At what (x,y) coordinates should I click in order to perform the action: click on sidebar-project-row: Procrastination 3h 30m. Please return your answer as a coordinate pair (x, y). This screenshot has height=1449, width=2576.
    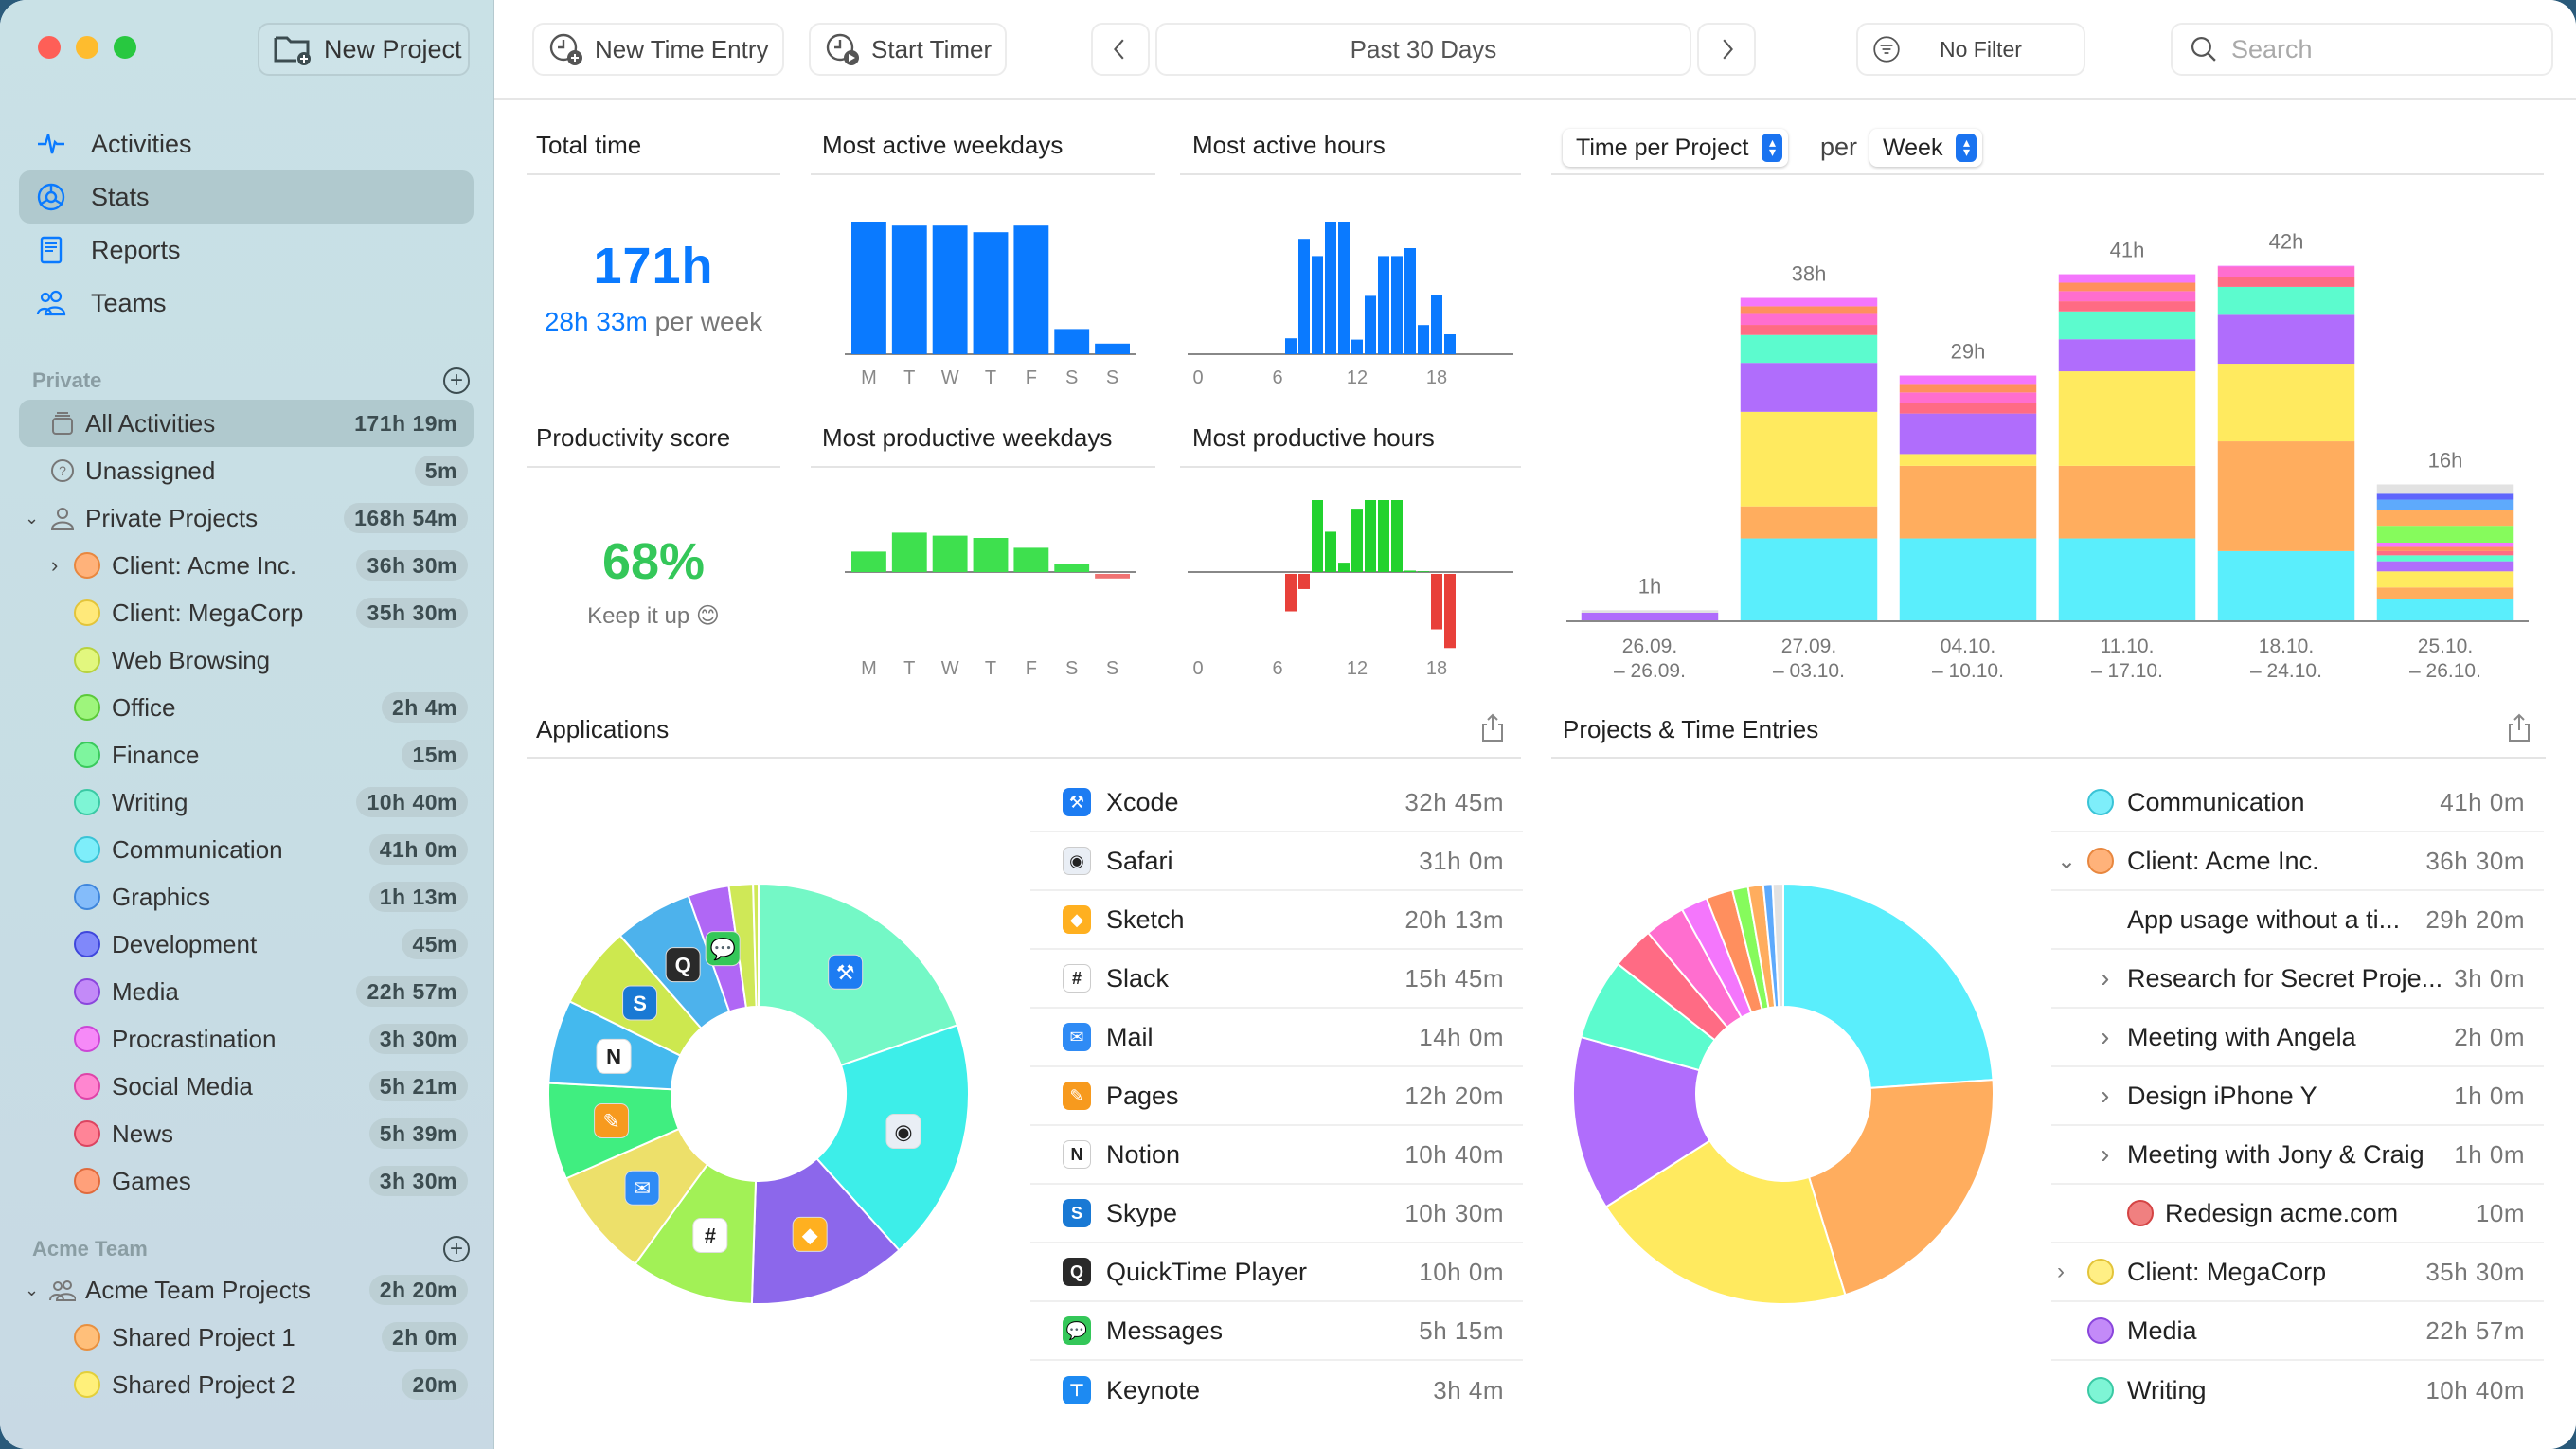
    Looking at the image, I should click on (246, 1039).